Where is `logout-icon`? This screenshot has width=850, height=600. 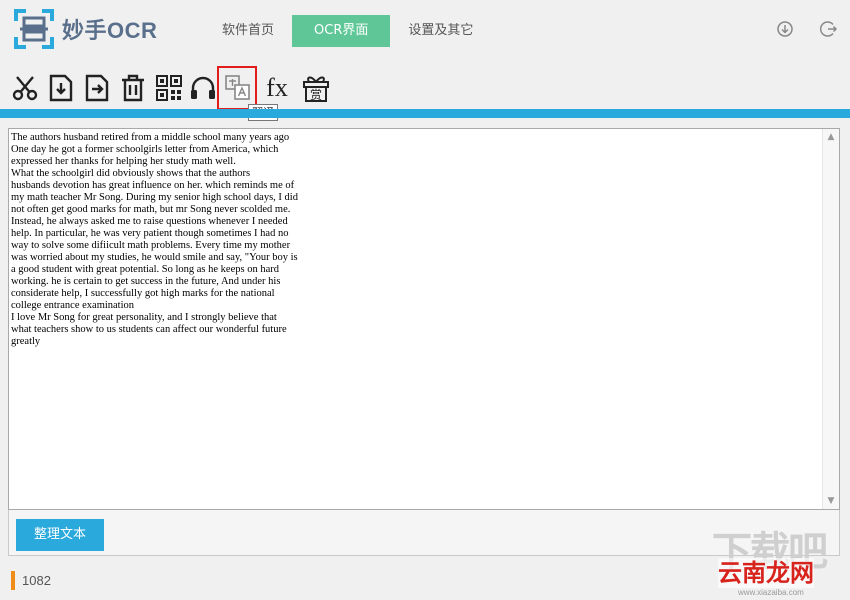 logout-icon is located at coordinates (828, 29).